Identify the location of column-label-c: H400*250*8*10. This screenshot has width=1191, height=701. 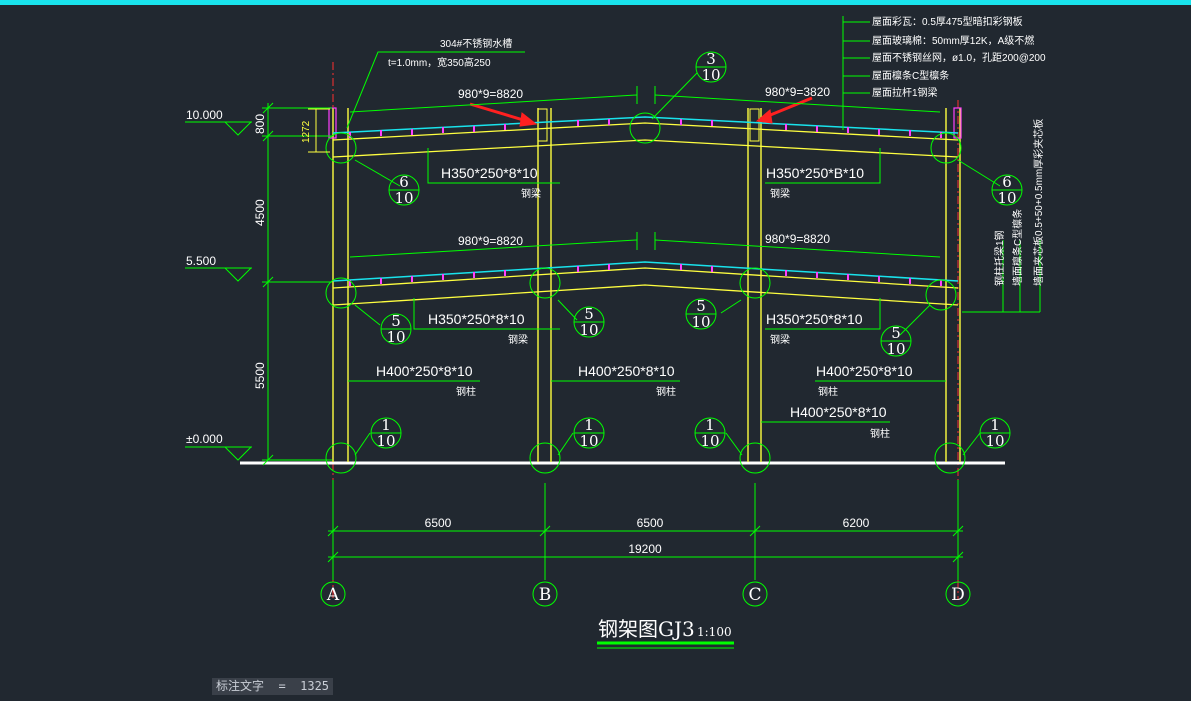
(838, 412).